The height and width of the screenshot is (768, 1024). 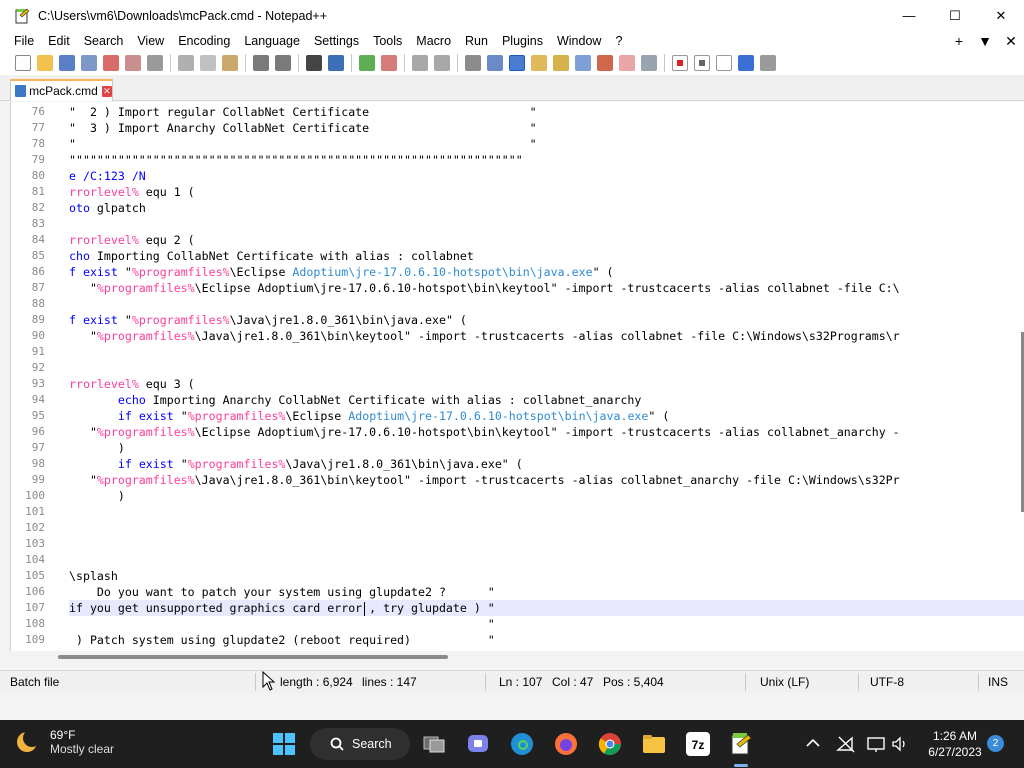 I want to click on line-number: 101, so click(x=29, y=512).